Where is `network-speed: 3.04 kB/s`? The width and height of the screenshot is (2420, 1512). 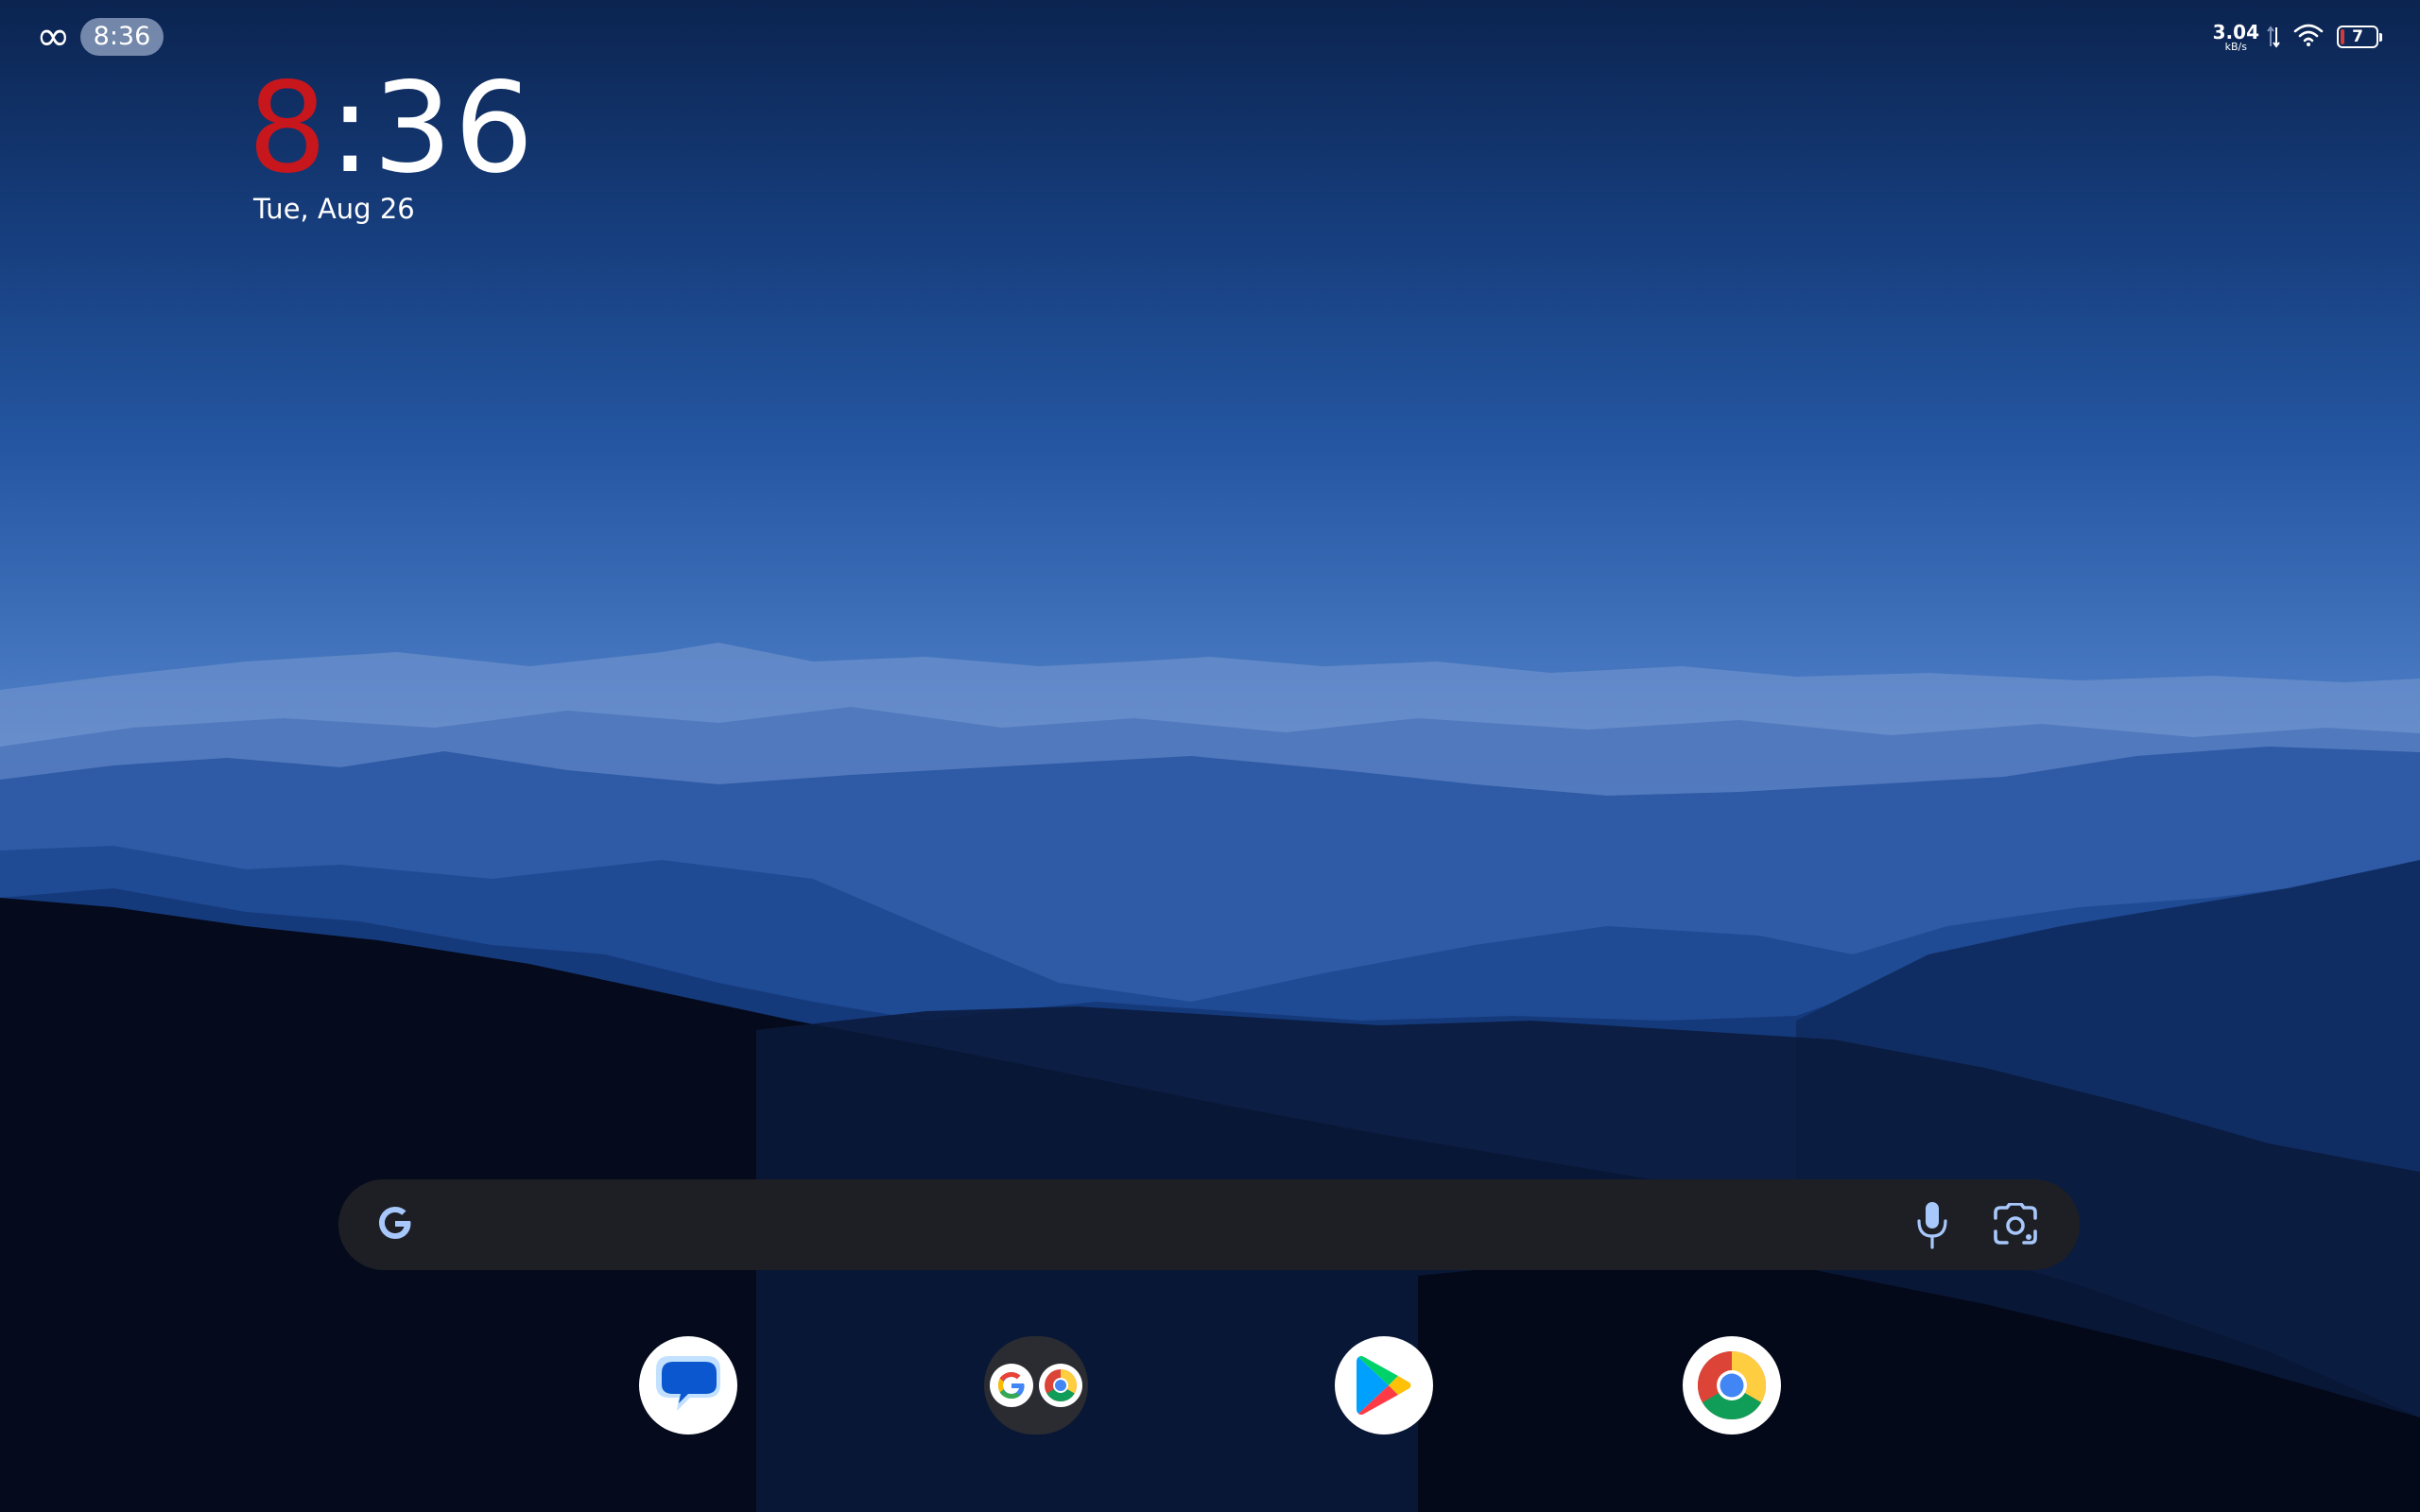 network-speed: 3.04 kB/s is located at coordinates (2236, 37).